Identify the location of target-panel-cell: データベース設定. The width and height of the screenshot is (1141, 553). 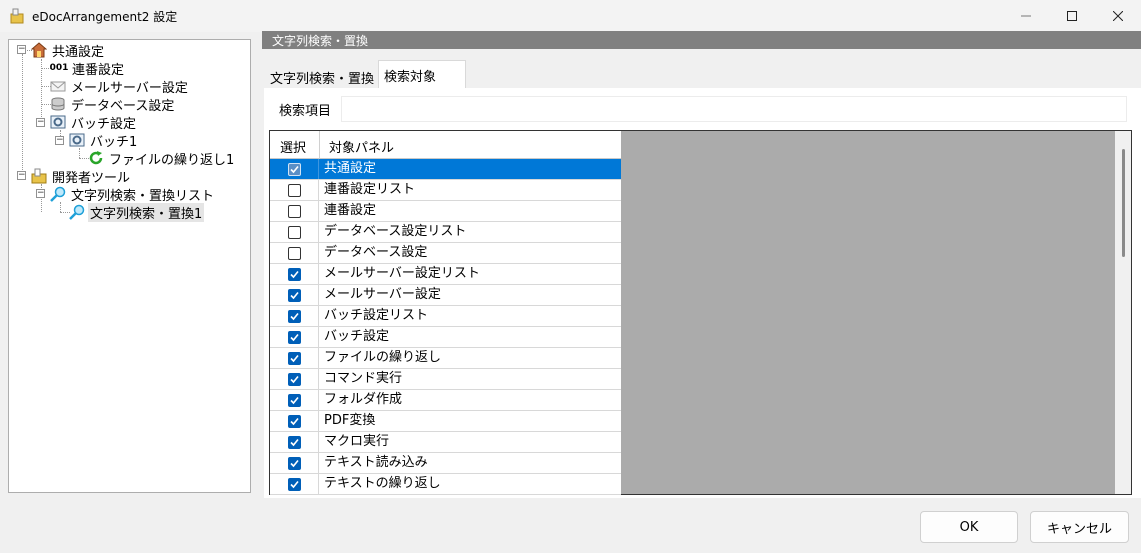
(376, 252).